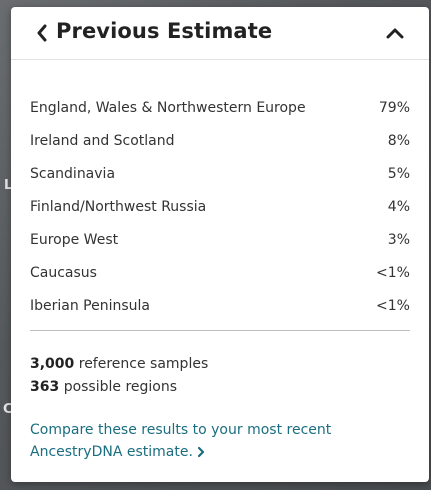  What do you see at coordinates (220, 305) in the screenshot?
I see `list-item: Iberian Peninsula <1%` at bounding box center [220, 305].